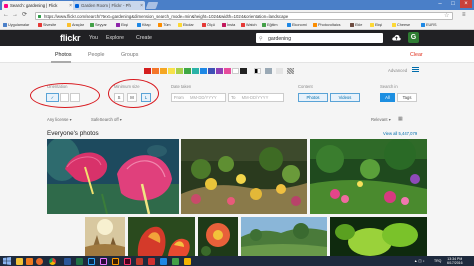  Describe the element at coordinates (198, 97) in the screenshot. I see `date-from-input: From MM-DD/YYYY` at that location.